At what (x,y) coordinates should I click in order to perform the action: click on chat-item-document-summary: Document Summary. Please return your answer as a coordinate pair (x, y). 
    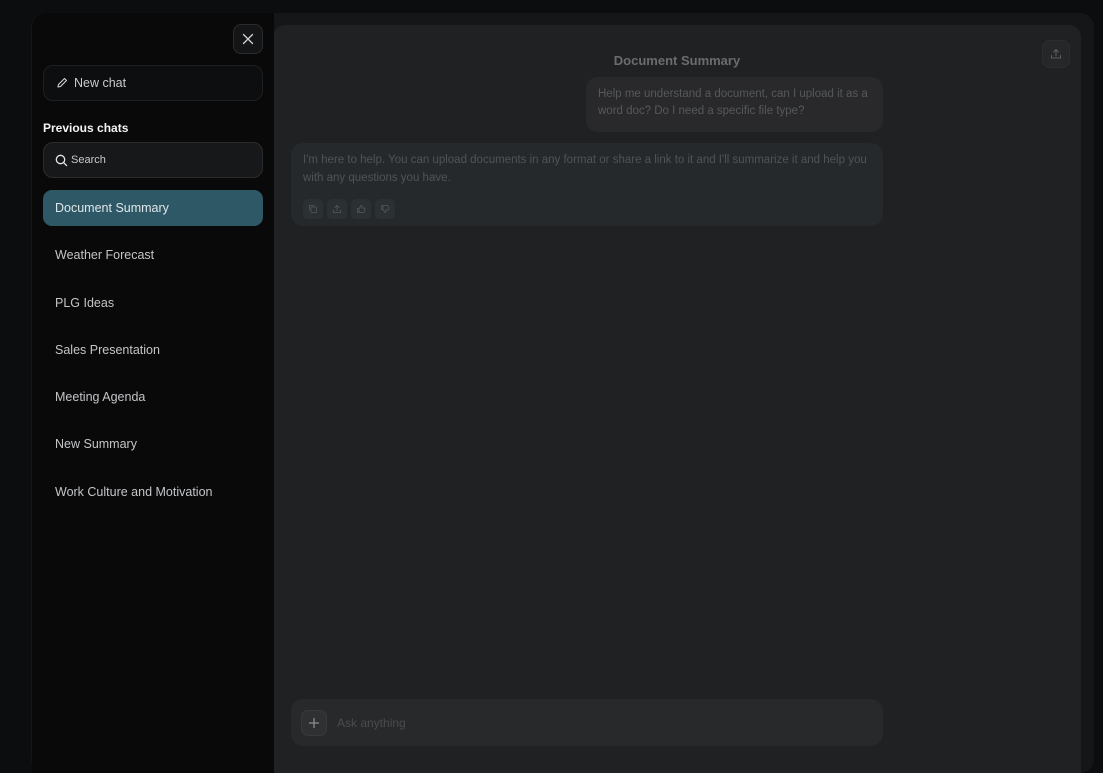
    Looking at the image, I should click on (153, 208).